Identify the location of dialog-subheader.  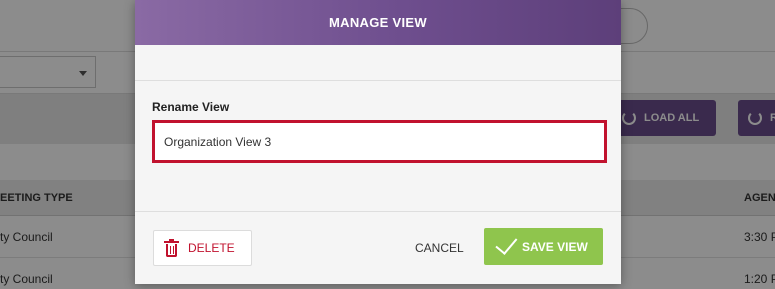
(378, 63).